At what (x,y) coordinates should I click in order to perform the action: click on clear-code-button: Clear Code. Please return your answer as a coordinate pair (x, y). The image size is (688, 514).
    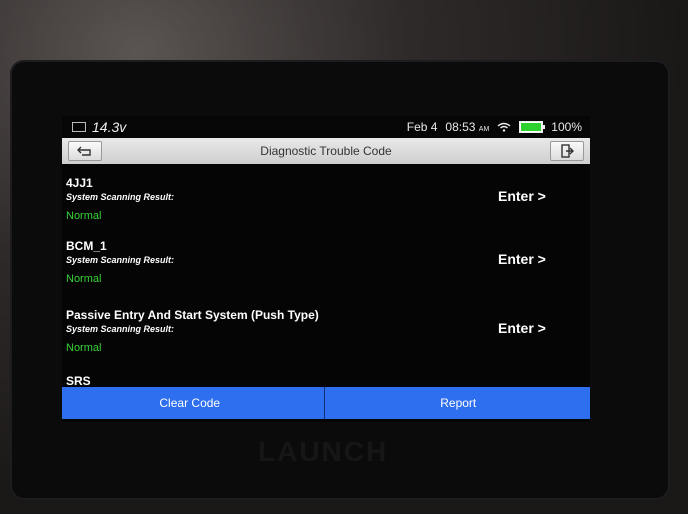
    Looking at the image, I should click on (193, 403).